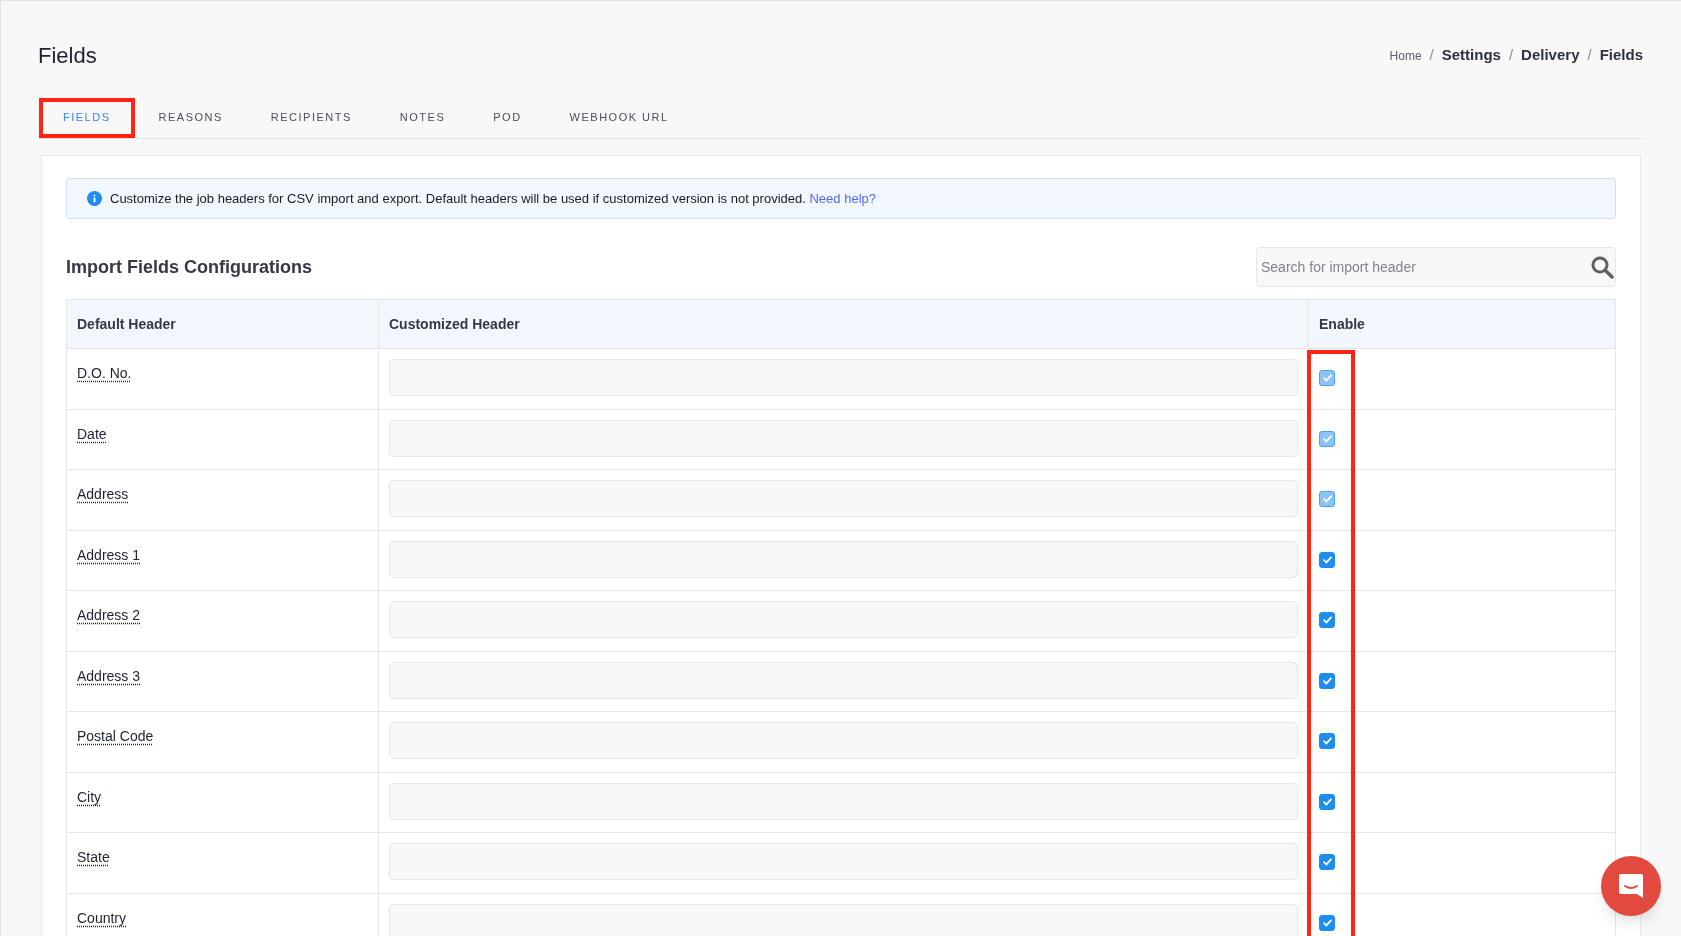 This screenshot has width=1681, height=936. I want to click on default-header-cell: Address 2, so click(109, 615).